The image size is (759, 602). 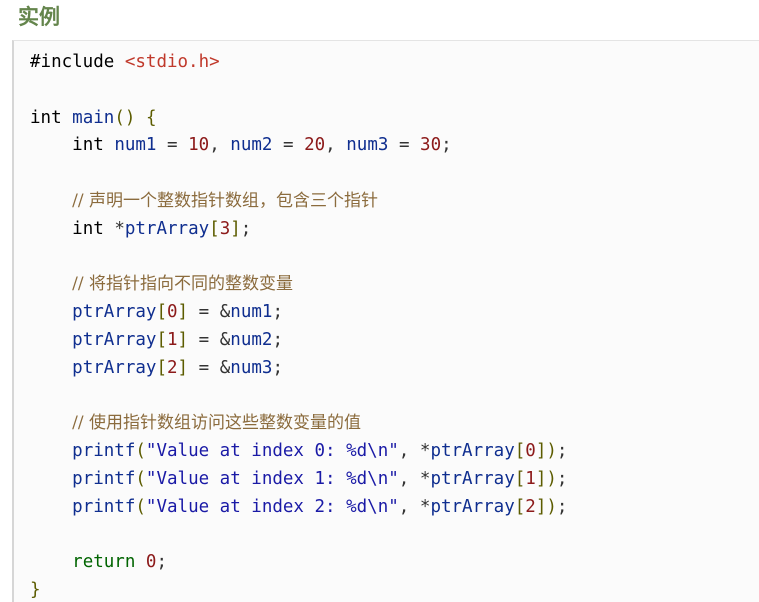 I want to click on code-line: ptrArray[2] = &num3;, so click(x=177, y=367).